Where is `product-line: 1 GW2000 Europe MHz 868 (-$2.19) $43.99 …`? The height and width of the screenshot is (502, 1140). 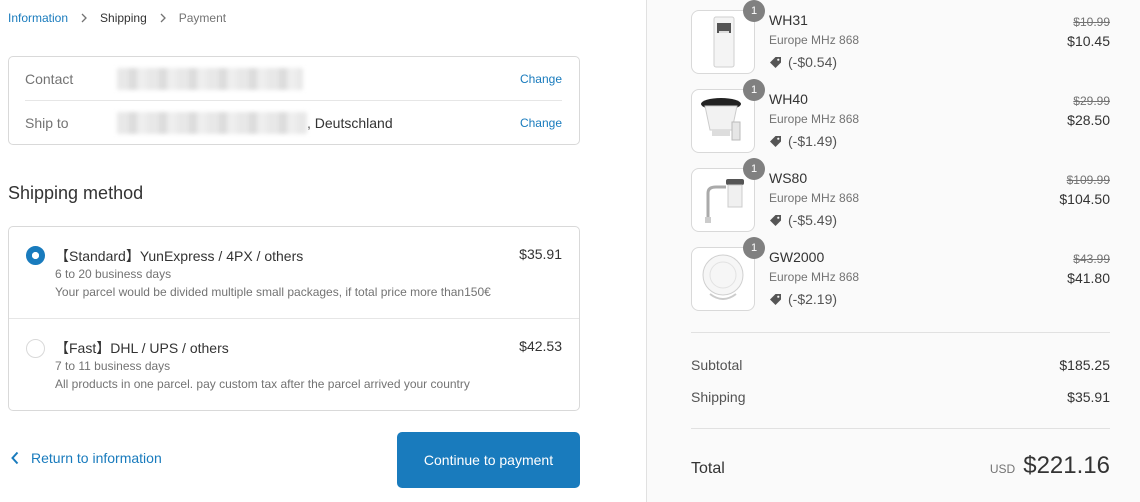
product-line: 1 GW2000 Europe MHz 868 (-$2.19) $43.99 … is located at coordinates (900, 275).